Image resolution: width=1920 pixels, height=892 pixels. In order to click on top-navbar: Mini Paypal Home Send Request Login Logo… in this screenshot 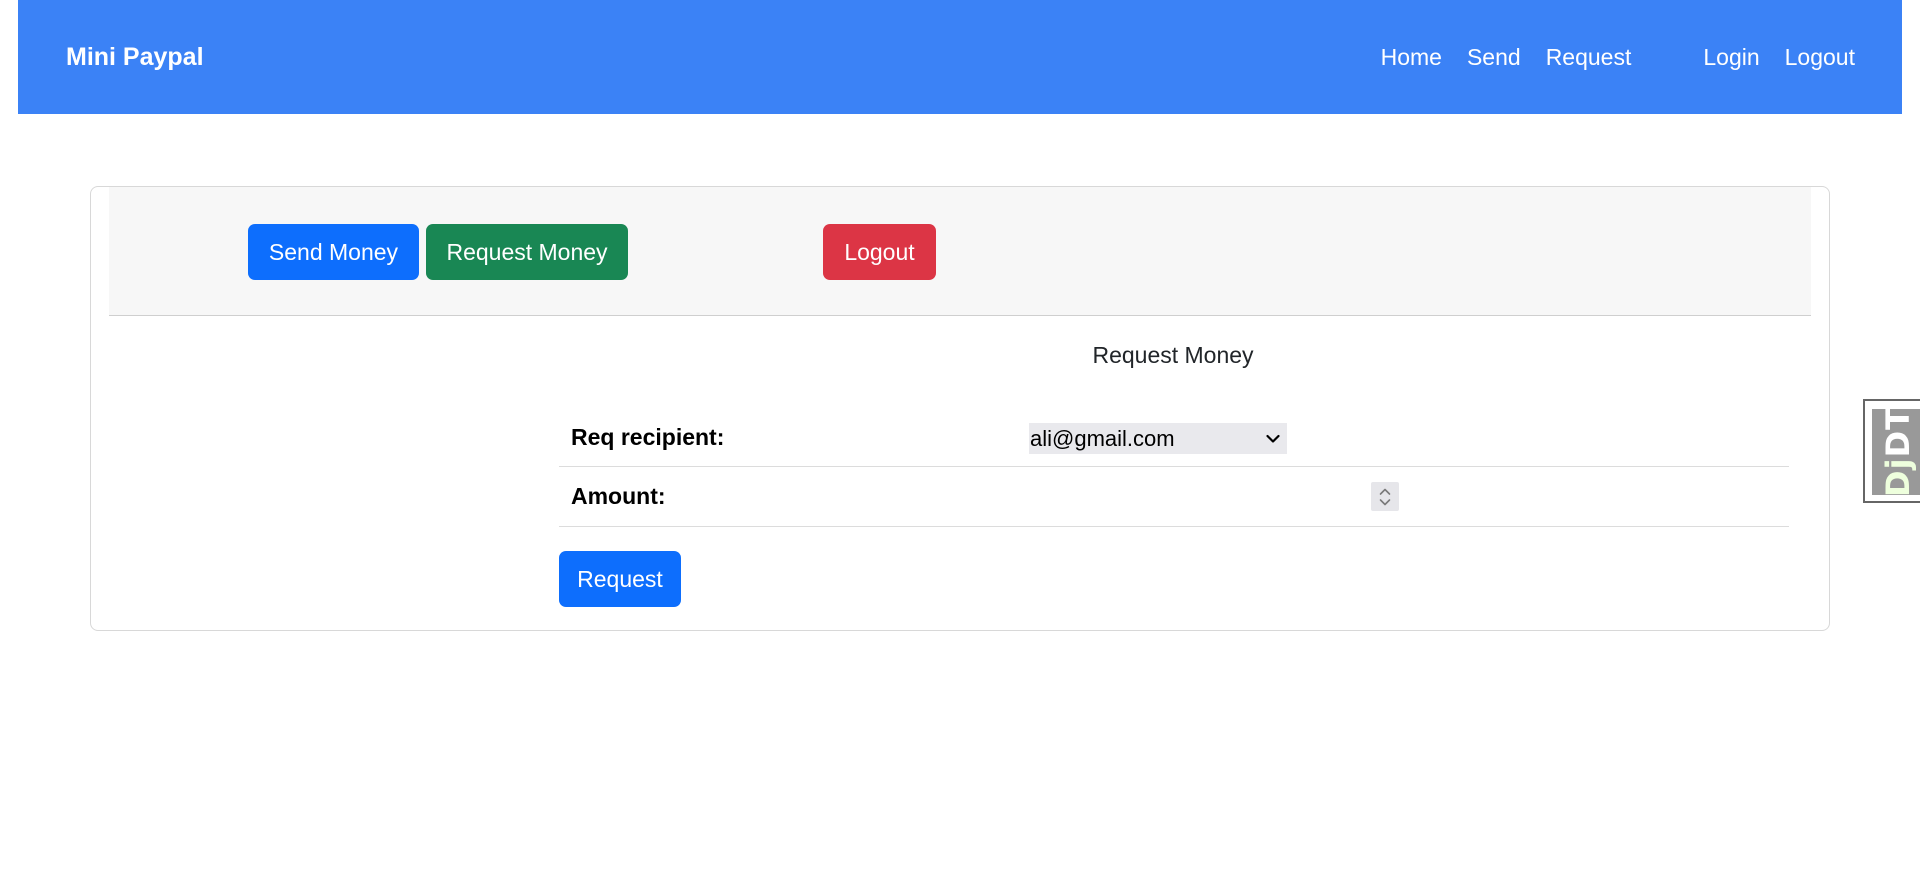, I will do `click(960, 57)`.